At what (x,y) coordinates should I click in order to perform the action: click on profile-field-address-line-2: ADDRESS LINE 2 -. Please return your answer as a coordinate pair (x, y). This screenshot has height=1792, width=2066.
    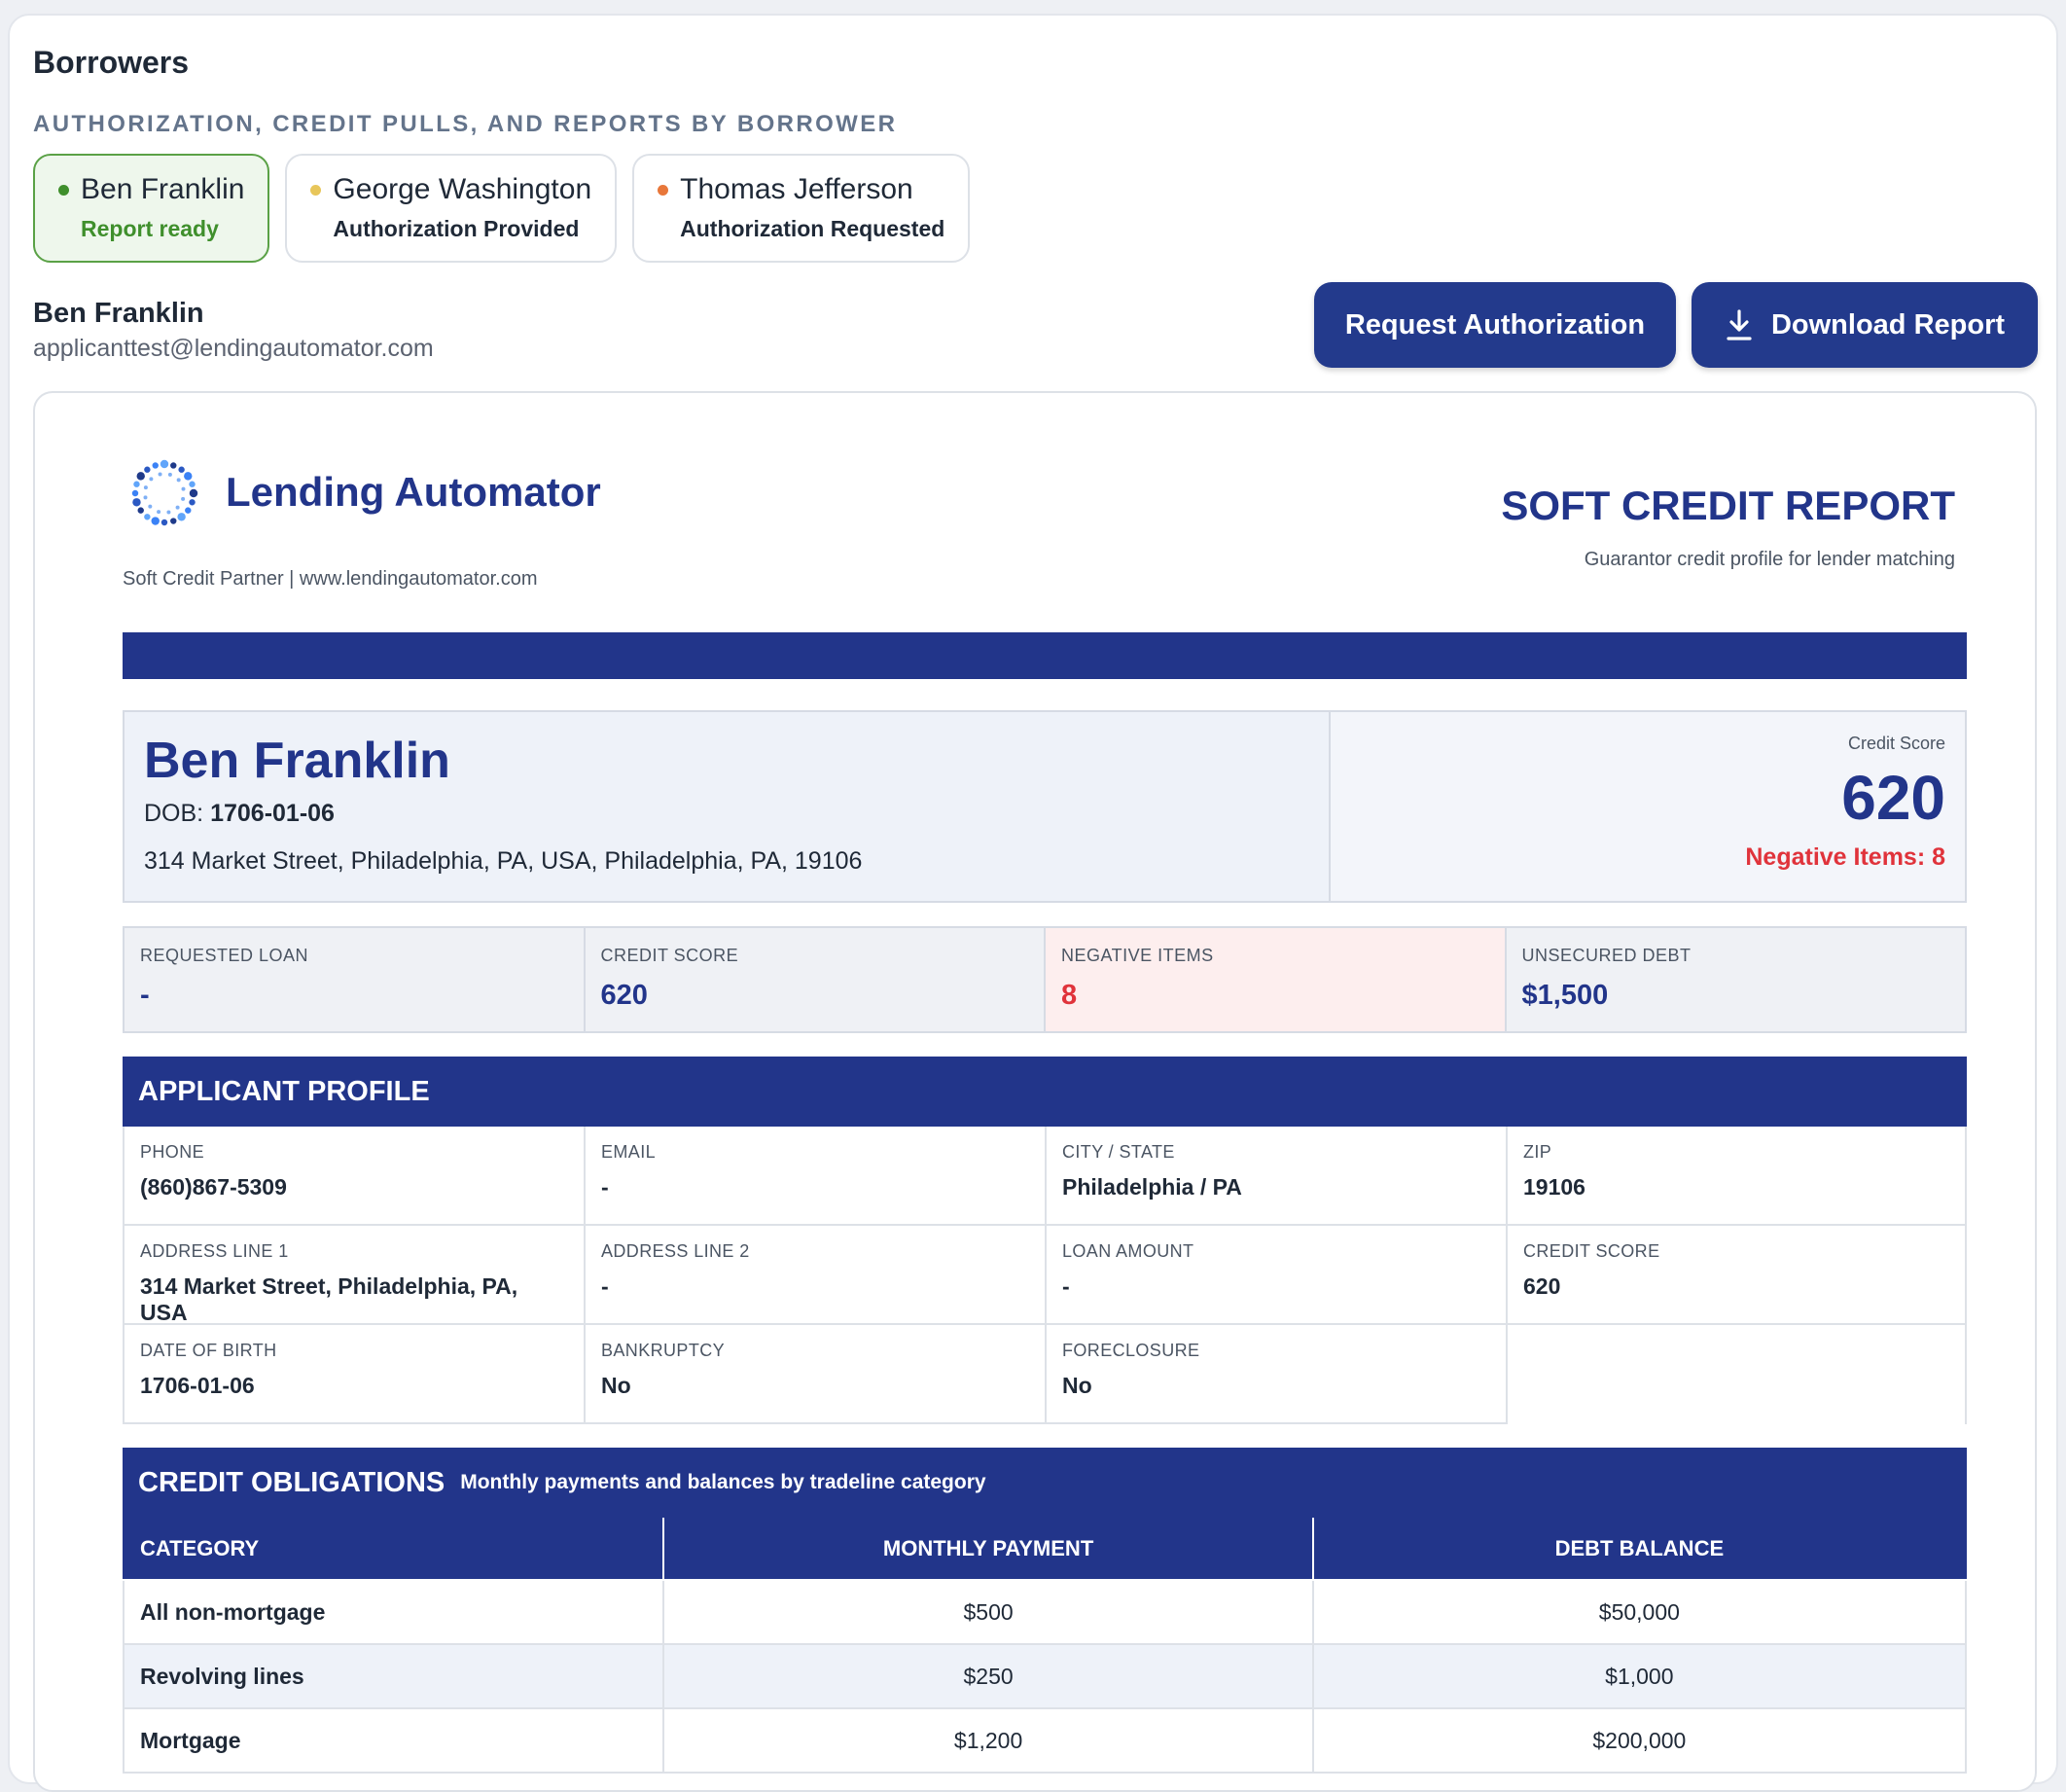
    Looking at the image, I should click on (814, 1275).